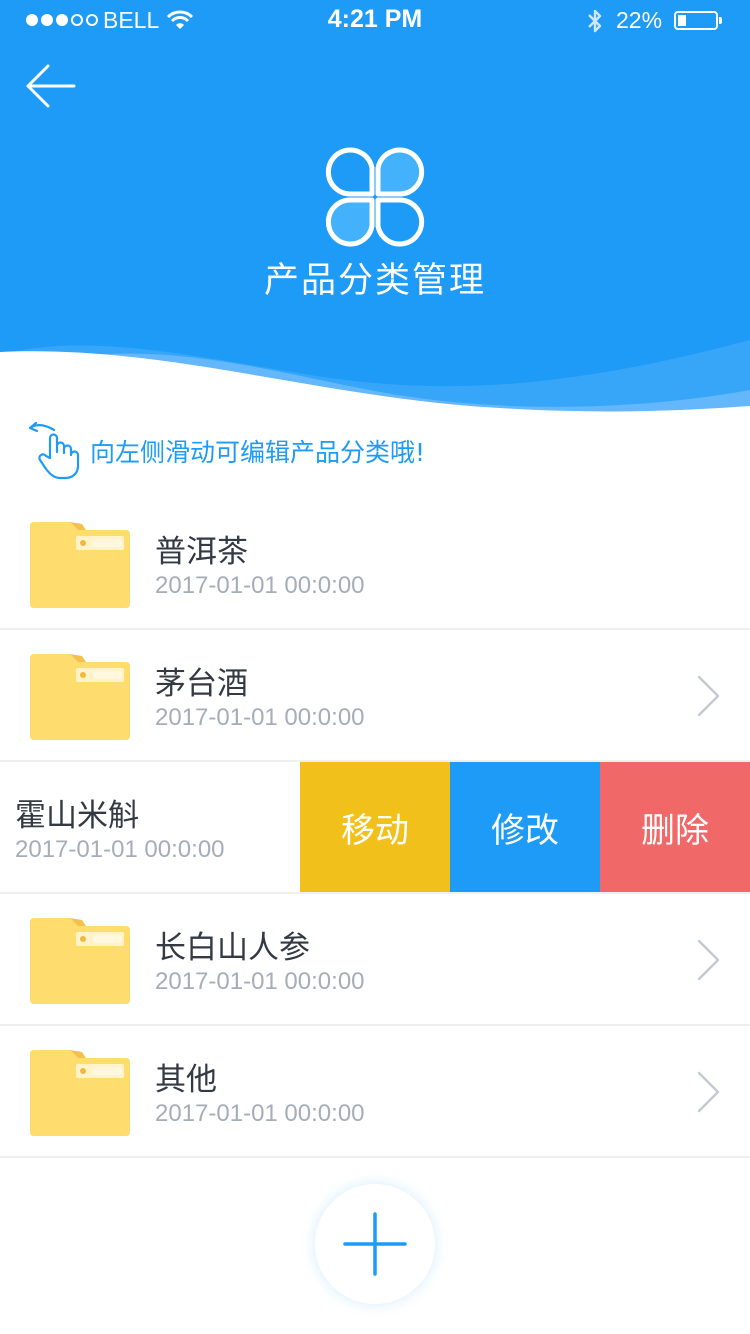  Describe the element at coordinates (77, 816) in the screenshot. I see `category-name: 霍山米斛` at that location.